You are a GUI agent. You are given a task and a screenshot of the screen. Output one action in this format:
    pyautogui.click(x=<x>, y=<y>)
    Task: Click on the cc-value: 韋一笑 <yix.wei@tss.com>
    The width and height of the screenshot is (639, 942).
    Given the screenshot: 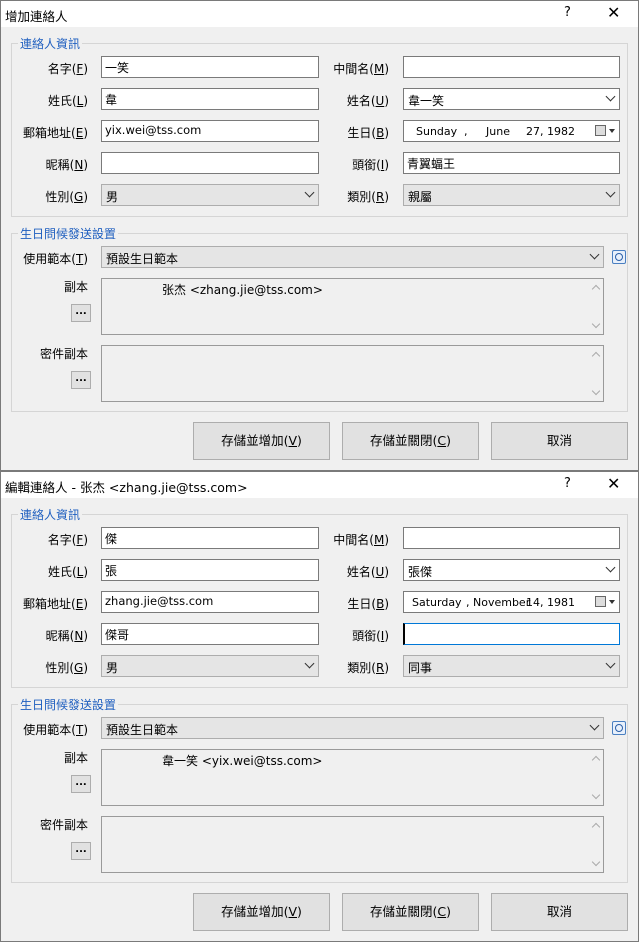 What is the action you would take?
    pyautogui.click(x=242, y=761)
    